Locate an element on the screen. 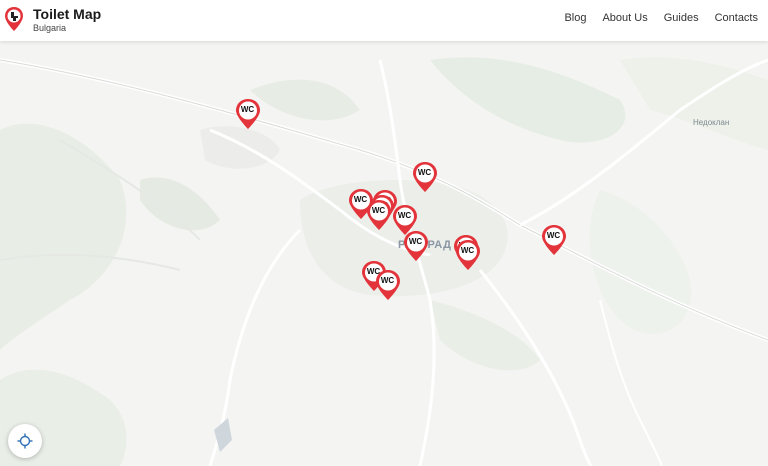 This screenshot has width=768, height=466. nav-contacts: Contacts is located at coordinates (736, 18).